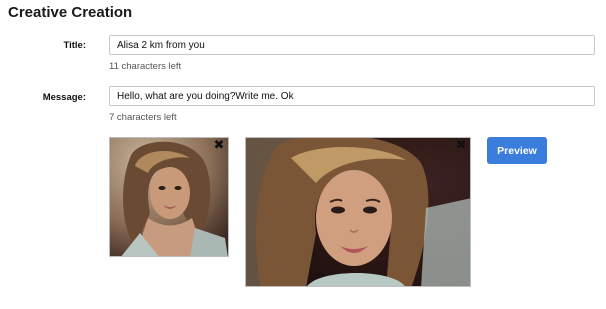 The width and height of the screenshot is (606, 309). Describe the element at coordinates (74, 45) in the screenshot. I see `title-label: Title:` at that location.